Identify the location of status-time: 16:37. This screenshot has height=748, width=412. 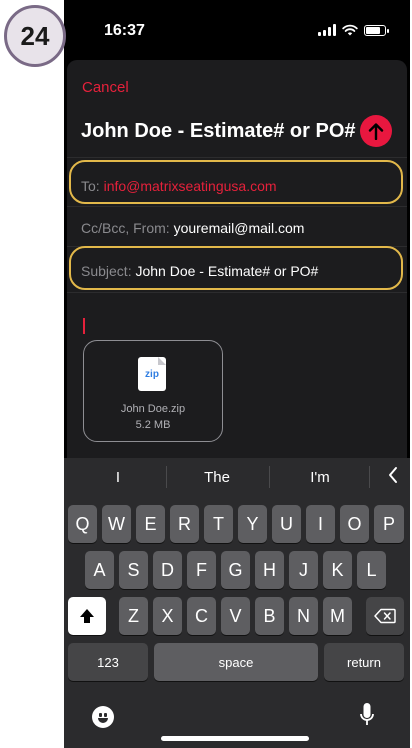
(124, 30).